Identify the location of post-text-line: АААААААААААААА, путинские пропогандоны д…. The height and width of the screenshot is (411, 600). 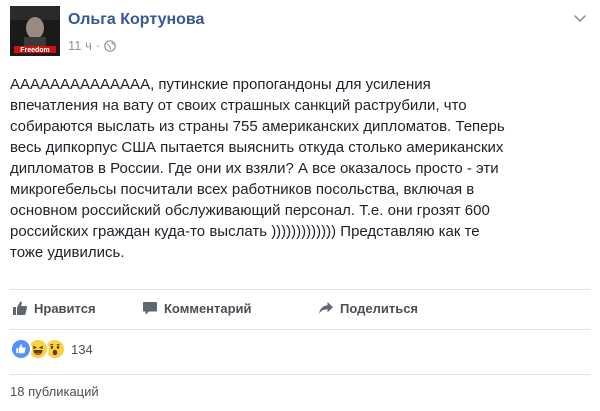
(220, 84).